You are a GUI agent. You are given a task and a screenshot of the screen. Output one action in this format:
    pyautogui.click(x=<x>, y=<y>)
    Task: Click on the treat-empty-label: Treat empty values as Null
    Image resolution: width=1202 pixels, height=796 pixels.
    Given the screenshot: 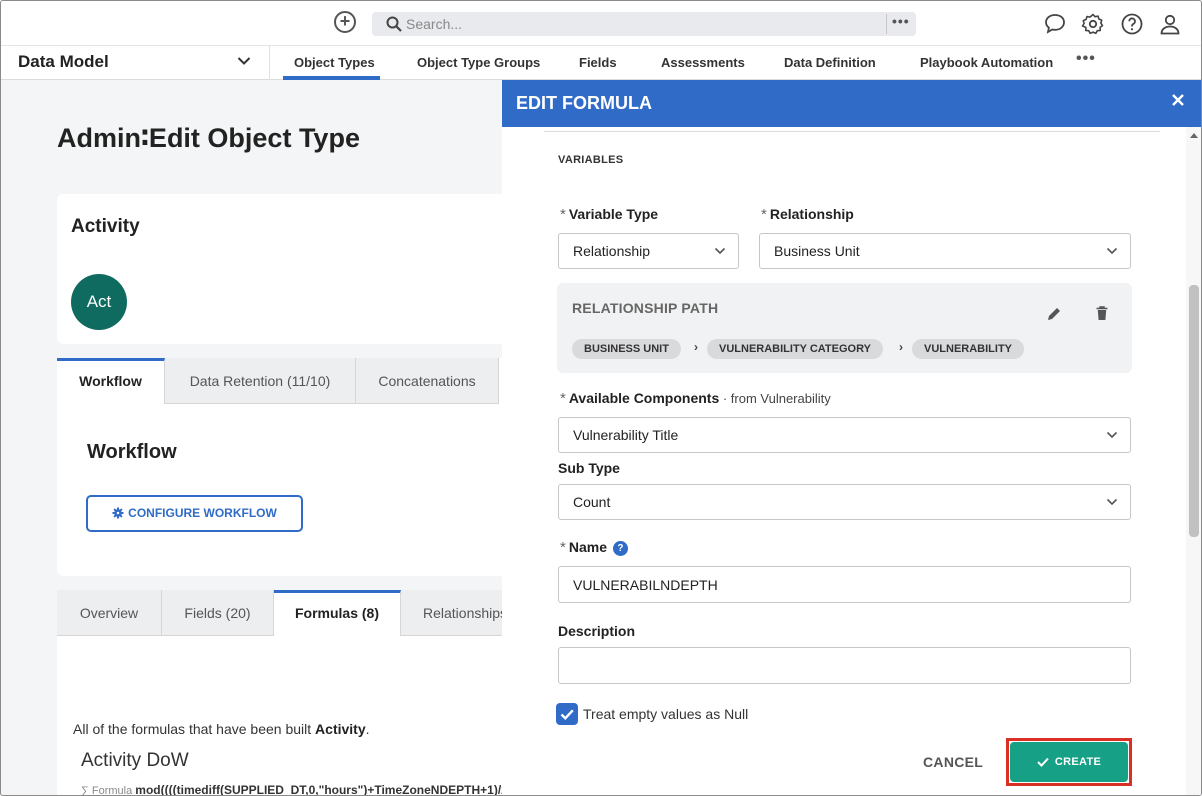 What is the action you would take?
    pyautogui.click(x=666, y=714)
    